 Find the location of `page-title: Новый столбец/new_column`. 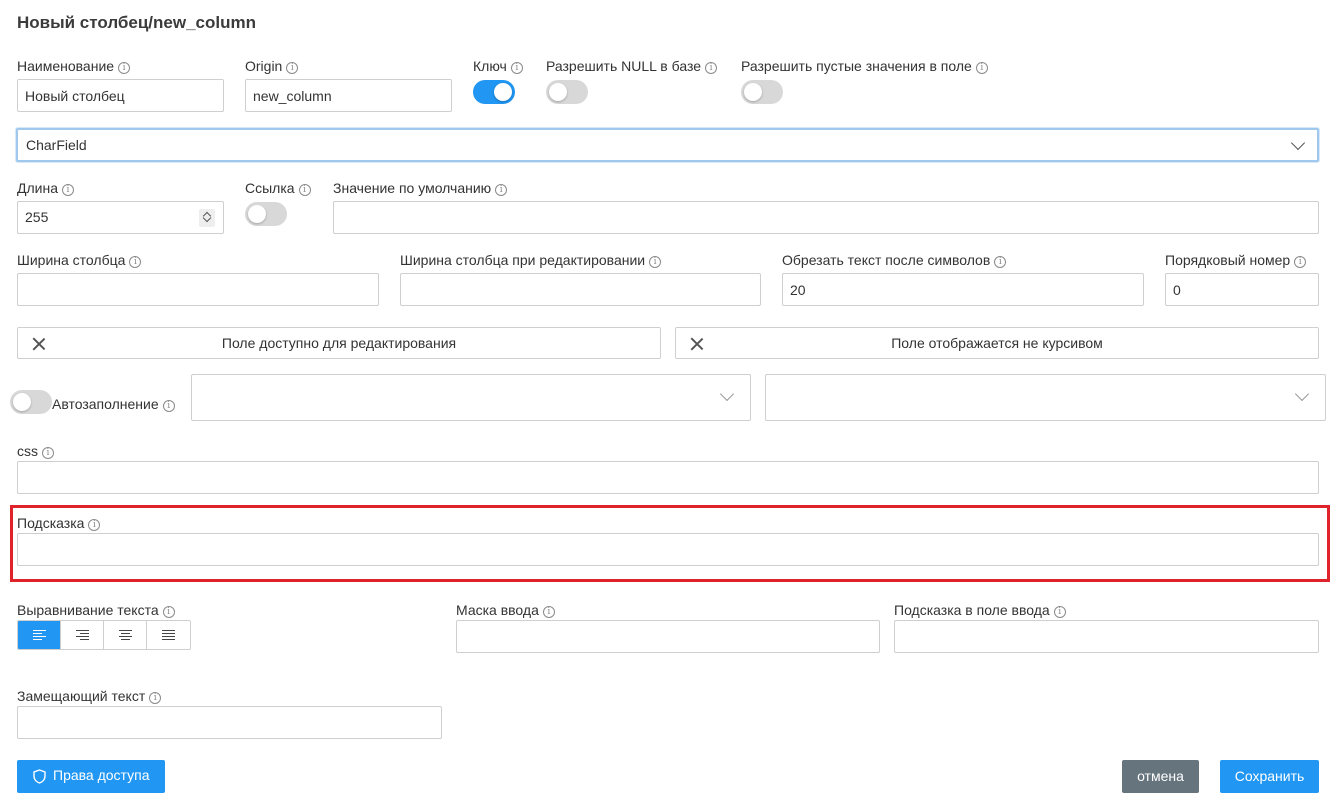

page-title: Новый столбец/new_column is located at coordinates (136, 22).